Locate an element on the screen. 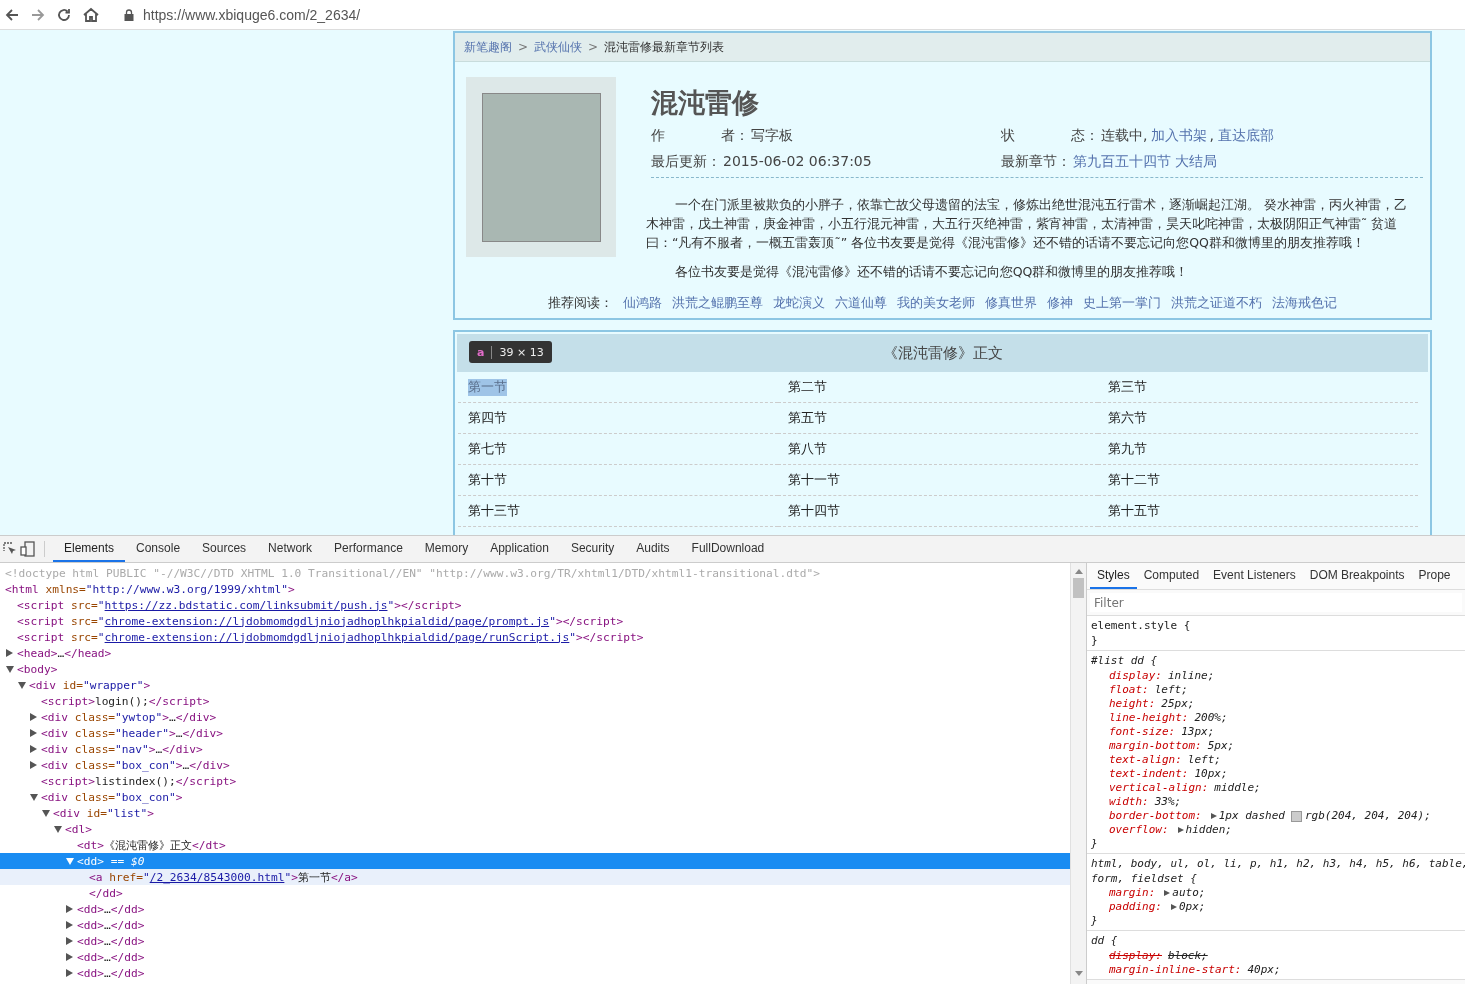 The width and height of the screenshot is (1465, 984). recommend-link: 洪荒之证道不朽 is located at coordinates (1216, 303).